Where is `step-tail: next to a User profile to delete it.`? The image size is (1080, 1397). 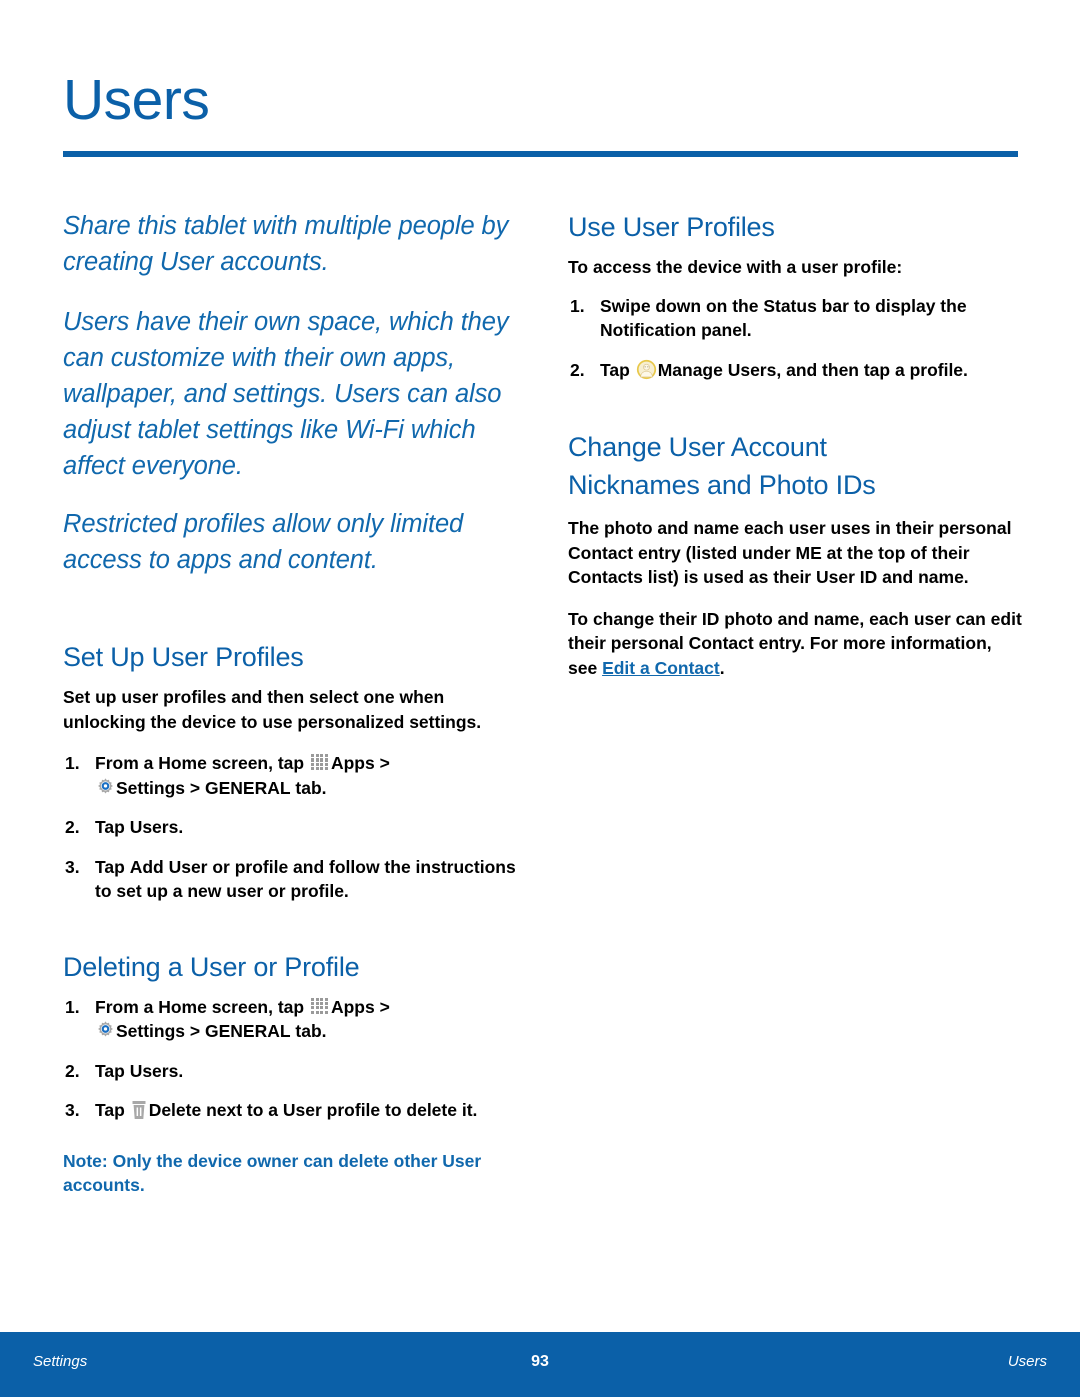
step-tail: next to a User profile to delete it. is located at coordinates (339, 1110).